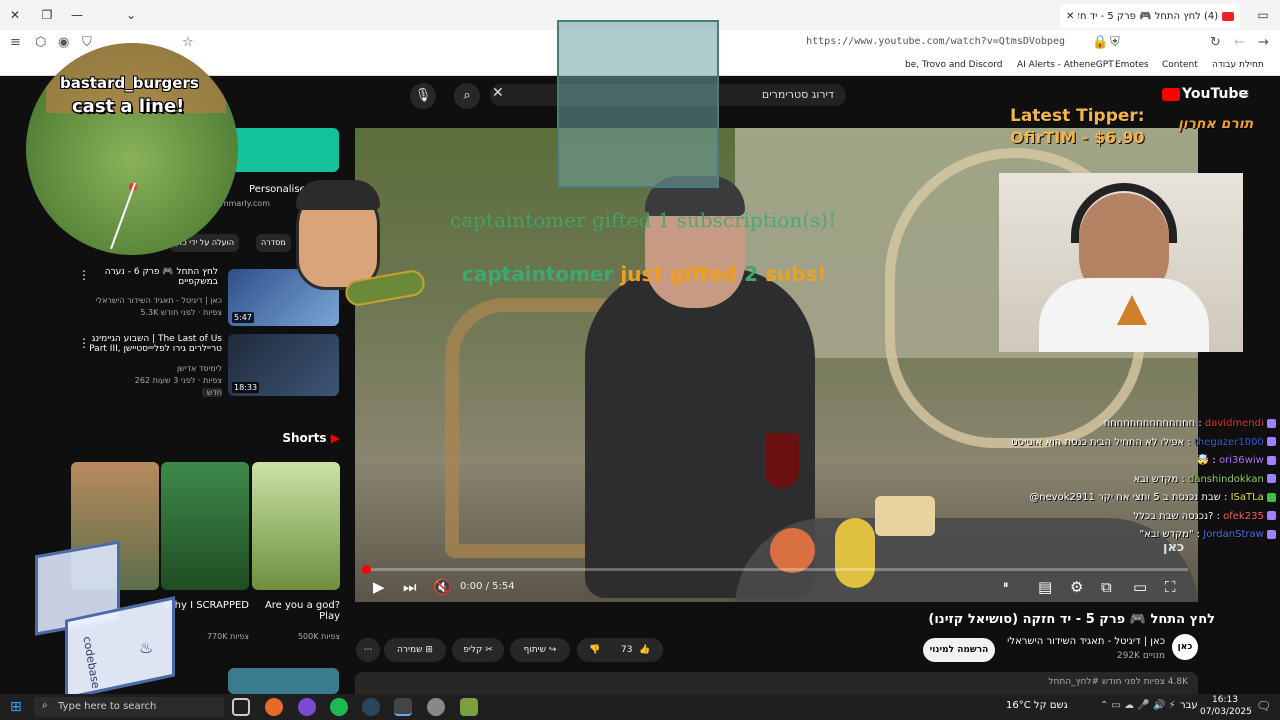 This screenshot has width=1280, height=720. I want to click on channel-name: כאן | דיגיטל - תאגיד השידור הישראלי, so click(1085, 641).